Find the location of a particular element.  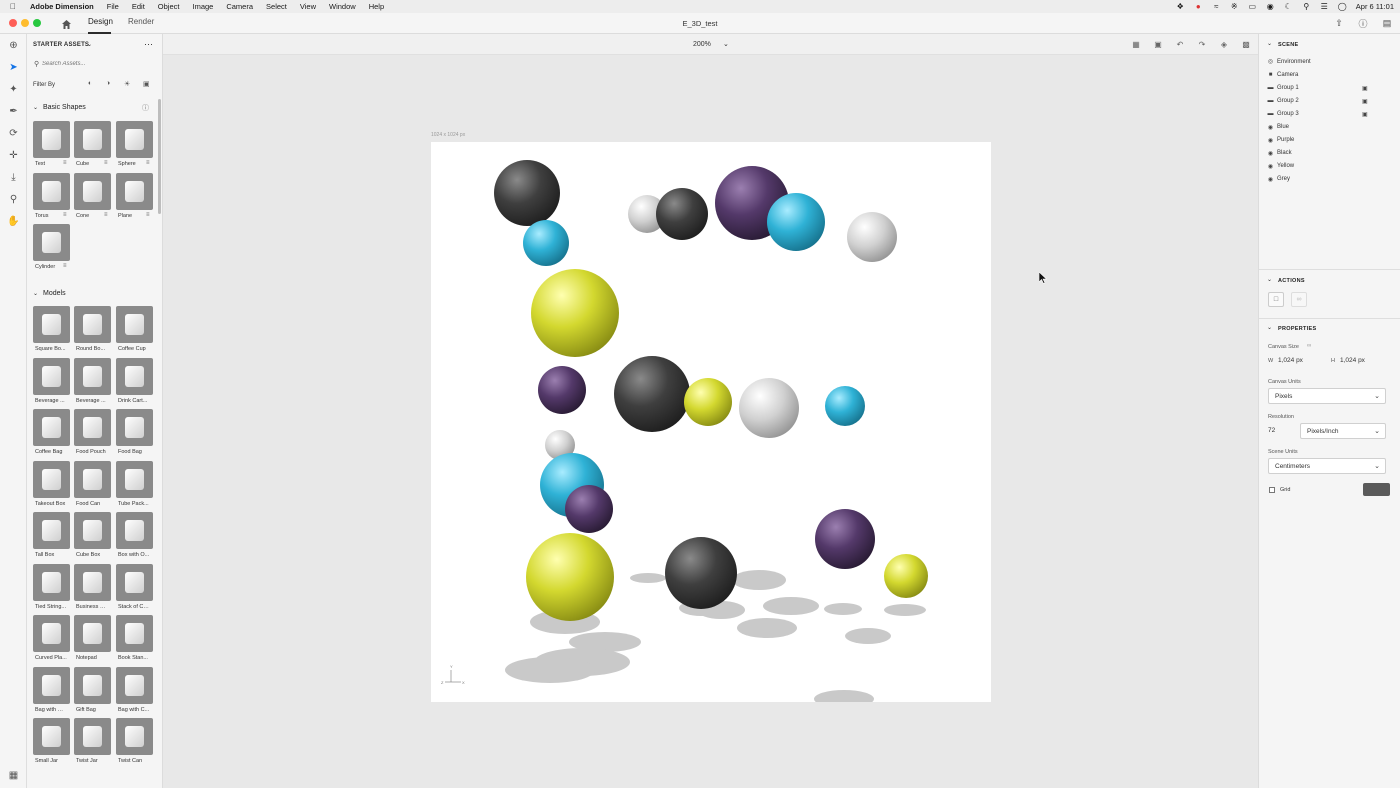

height-field: 1,024 px is located at coordinates (1352, 360).